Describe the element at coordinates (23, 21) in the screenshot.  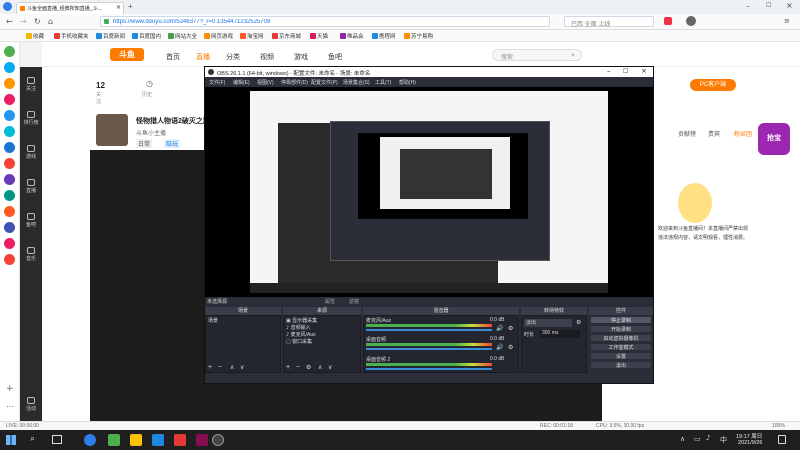
I see `forward-icon: →` at that location.